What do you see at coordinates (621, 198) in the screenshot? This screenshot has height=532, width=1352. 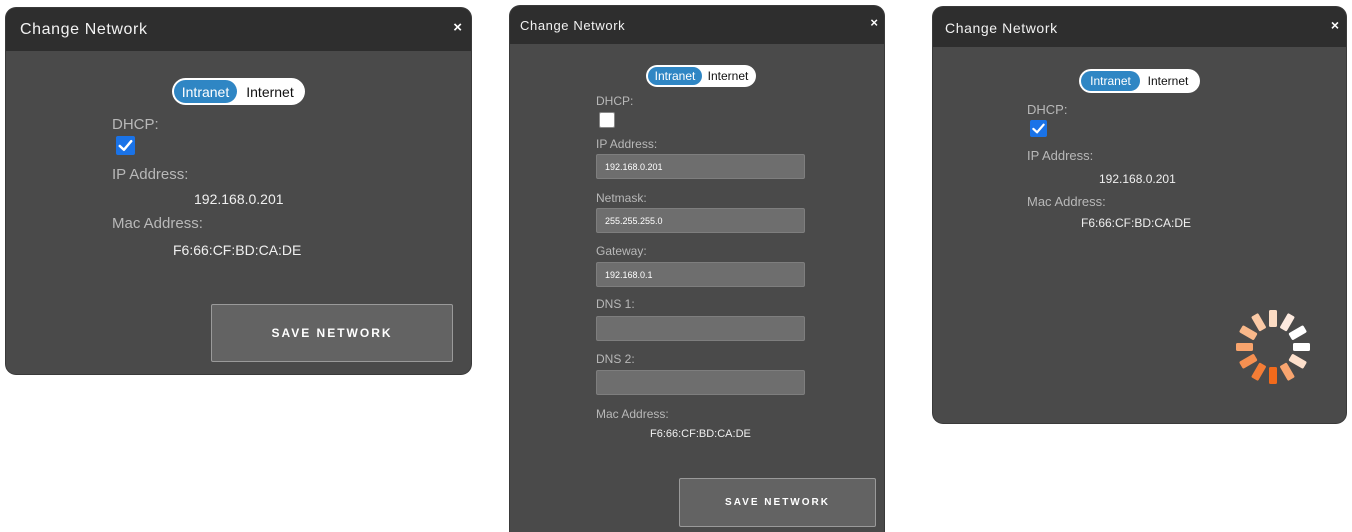 I see `netmask-label: Netmask:` at bounding box center [621, 198].